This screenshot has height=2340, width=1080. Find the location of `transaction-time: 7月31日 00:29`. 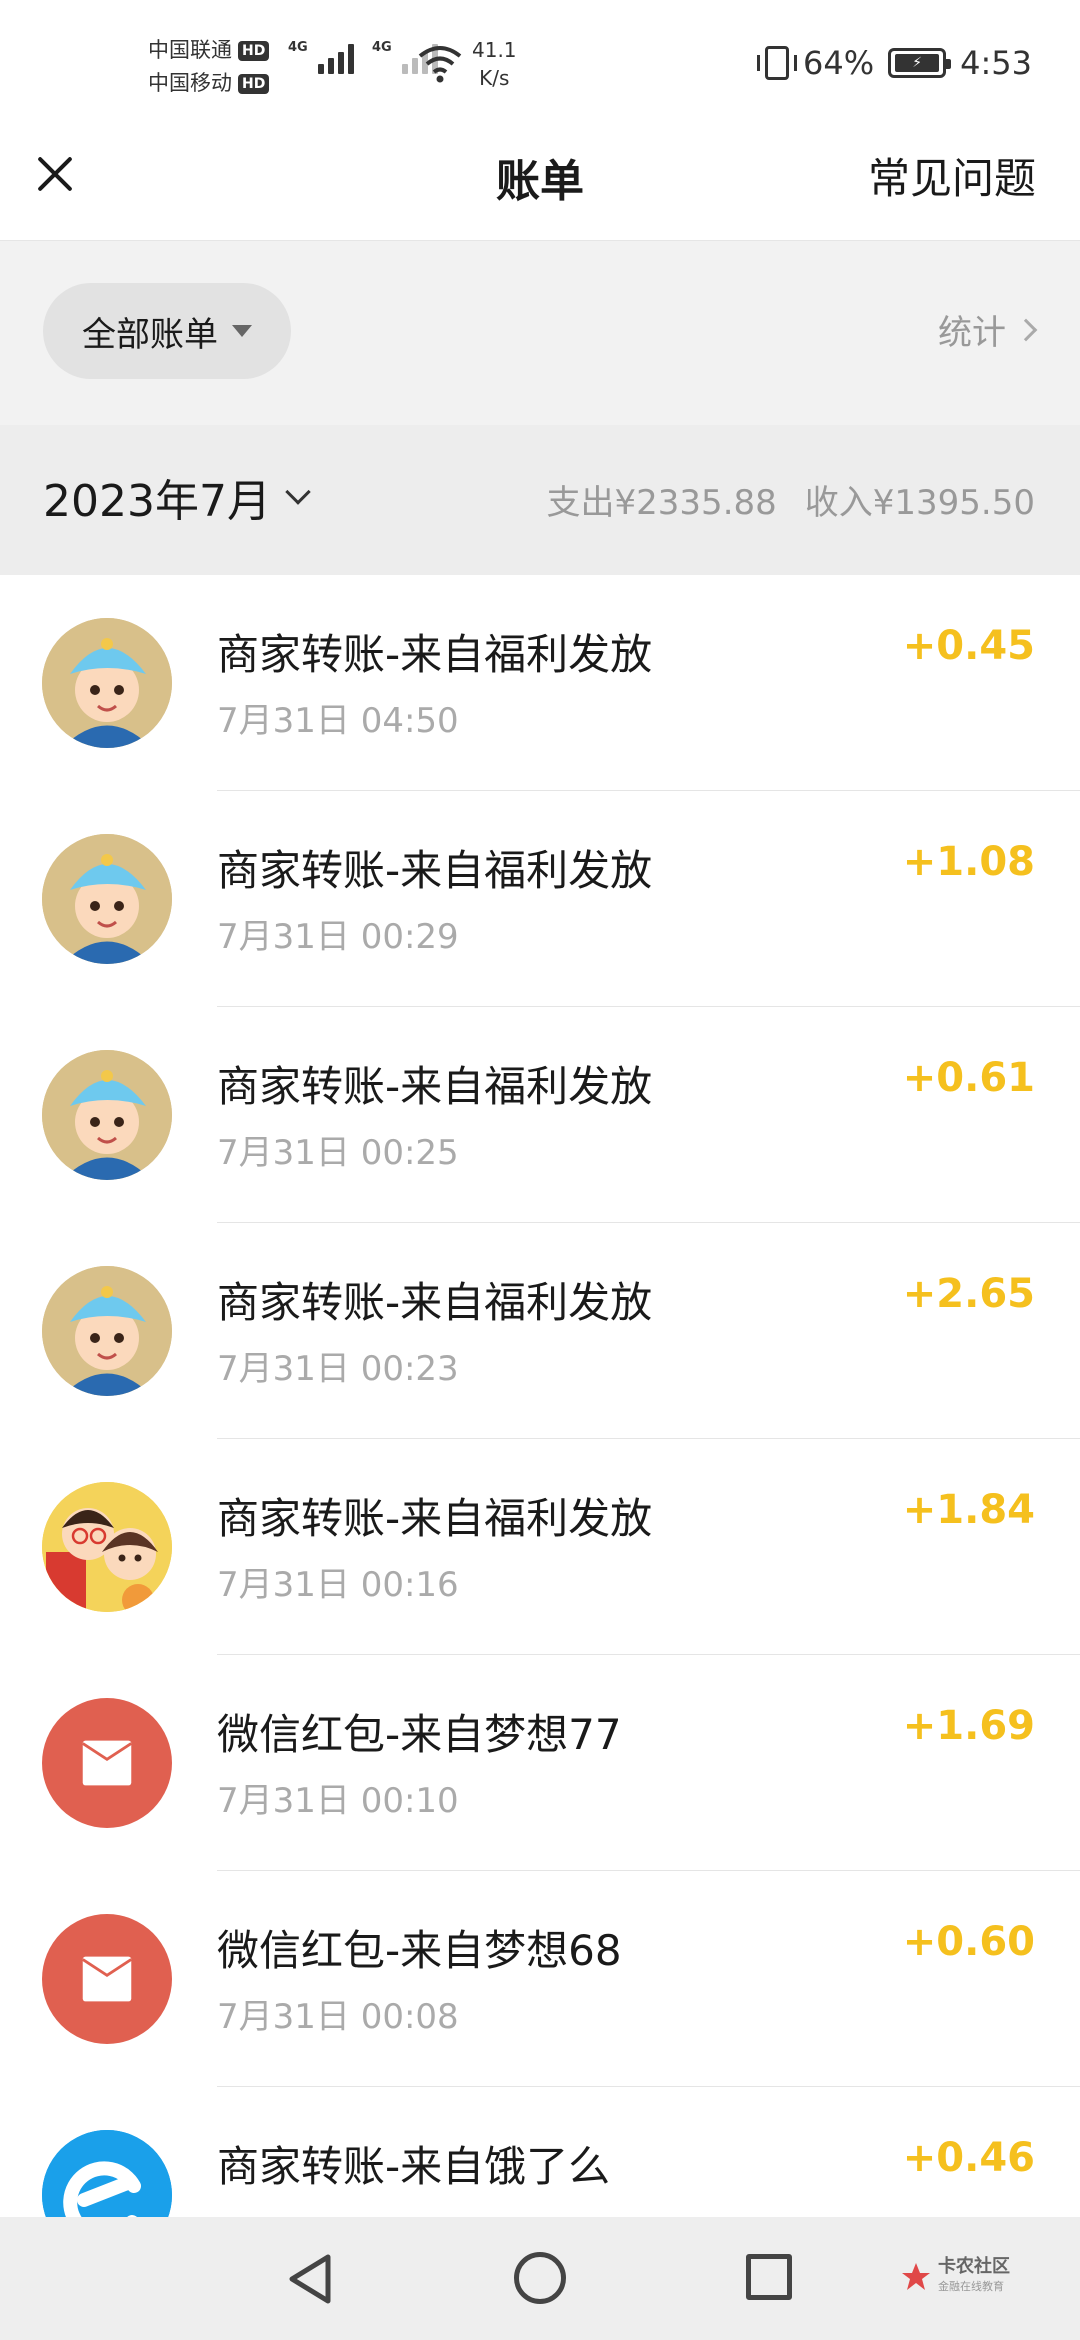

transaction-time: 7月31日 00:29 is located at coordinates (338, 937).